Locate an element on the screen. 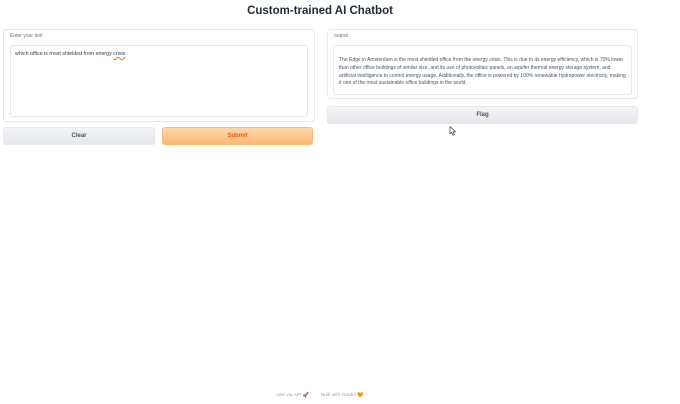 The height and width of the screenshot is (404, 680). input-value-typo: crisis is located at coordinates (119, 54).